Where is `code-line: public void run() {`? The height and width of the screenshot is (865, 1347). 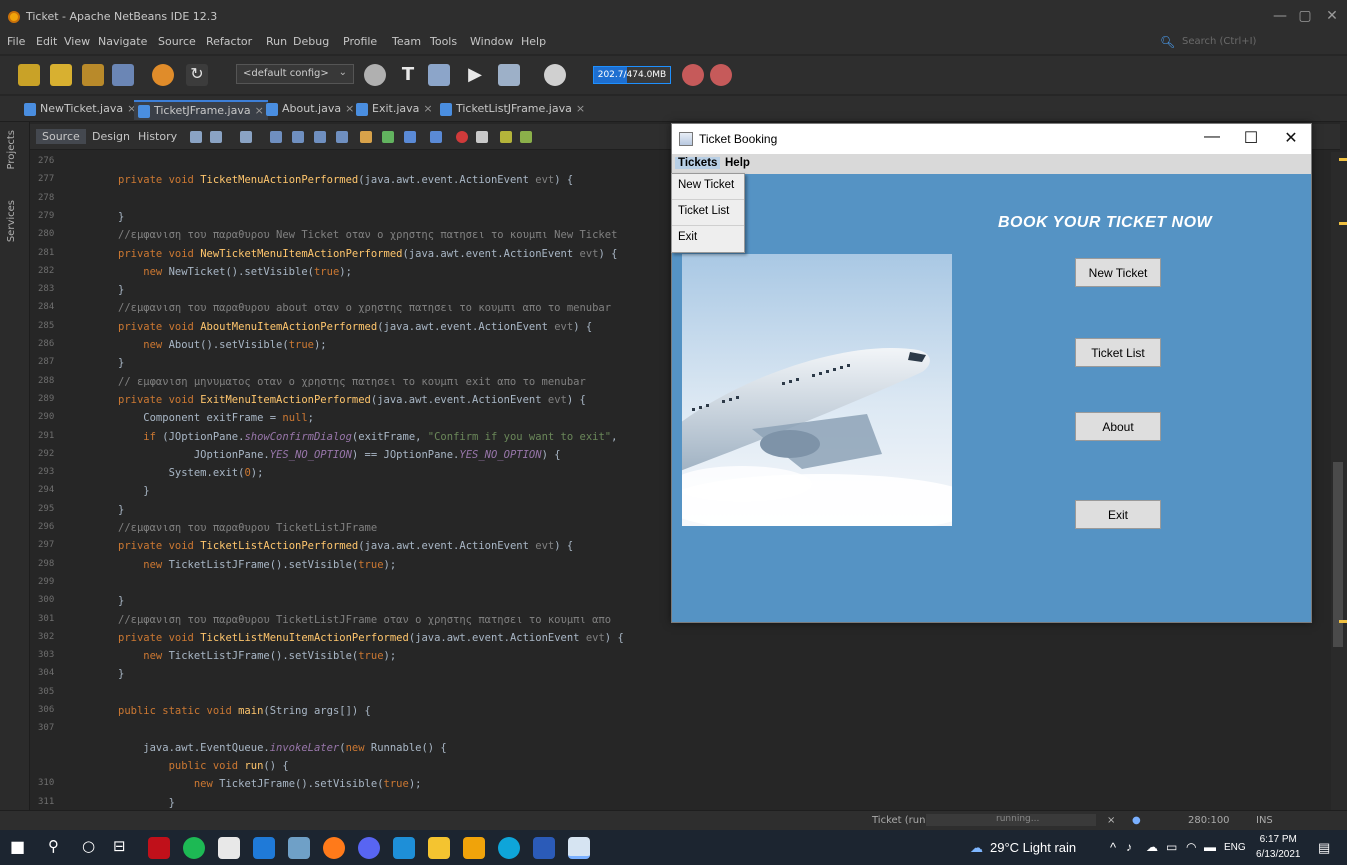 code-line: public void run() { is located at coordinates (203, 766).